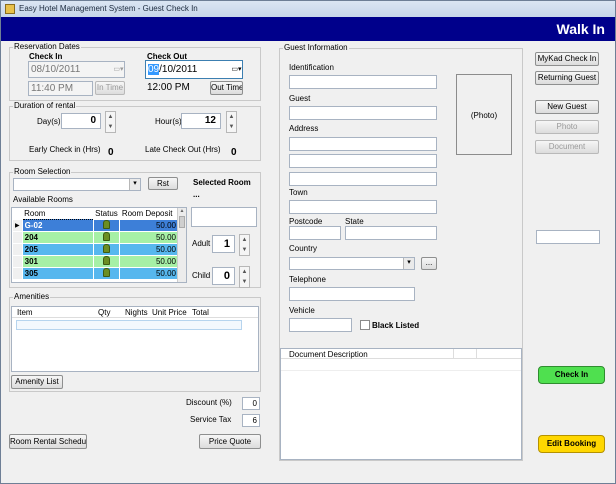 The width and height of the screenshot is (616, 484). Describe the element at coordinates (76, 69) in the screenshot. I see `check-in-date-picker: 08/10/2011 ▭▾` at that location.